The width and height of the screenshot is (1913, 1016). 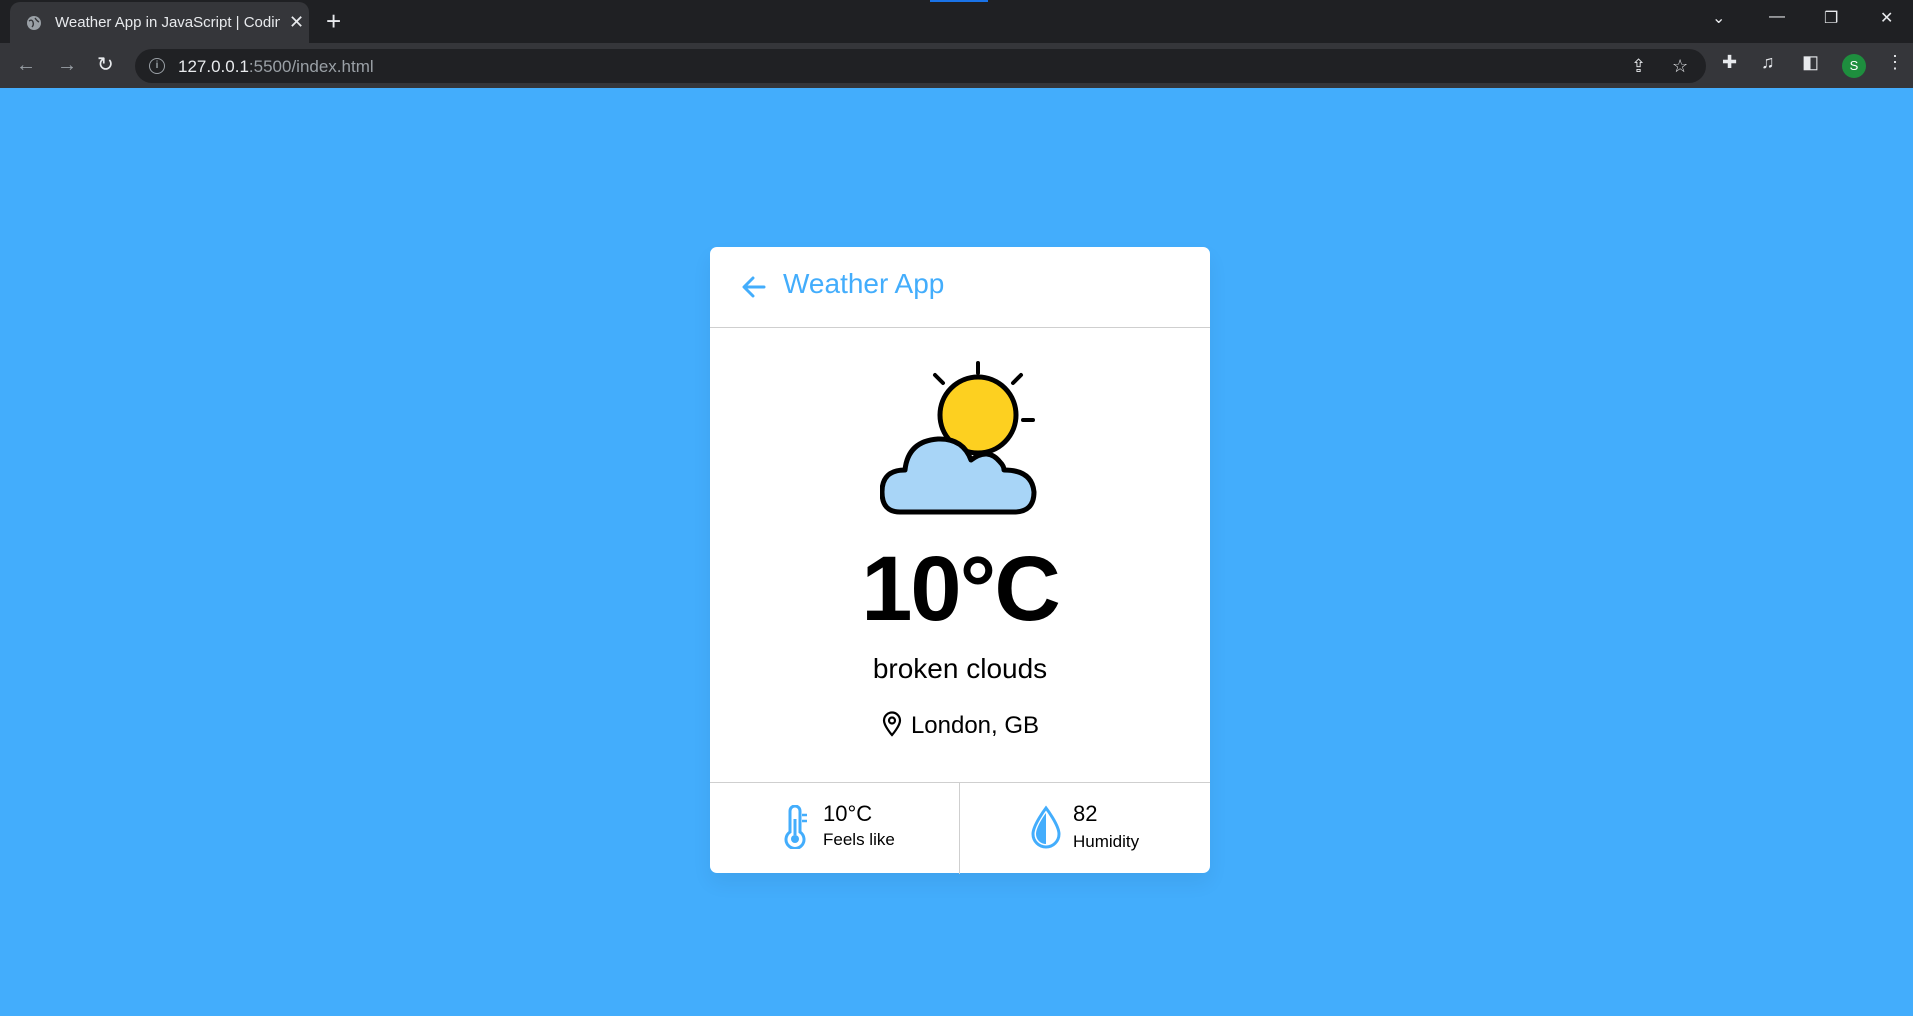 What do you see at coordinates (311, 66) in the screenshot?
I see `url-path: :5500/index.html` at bounding box center [311, 66].